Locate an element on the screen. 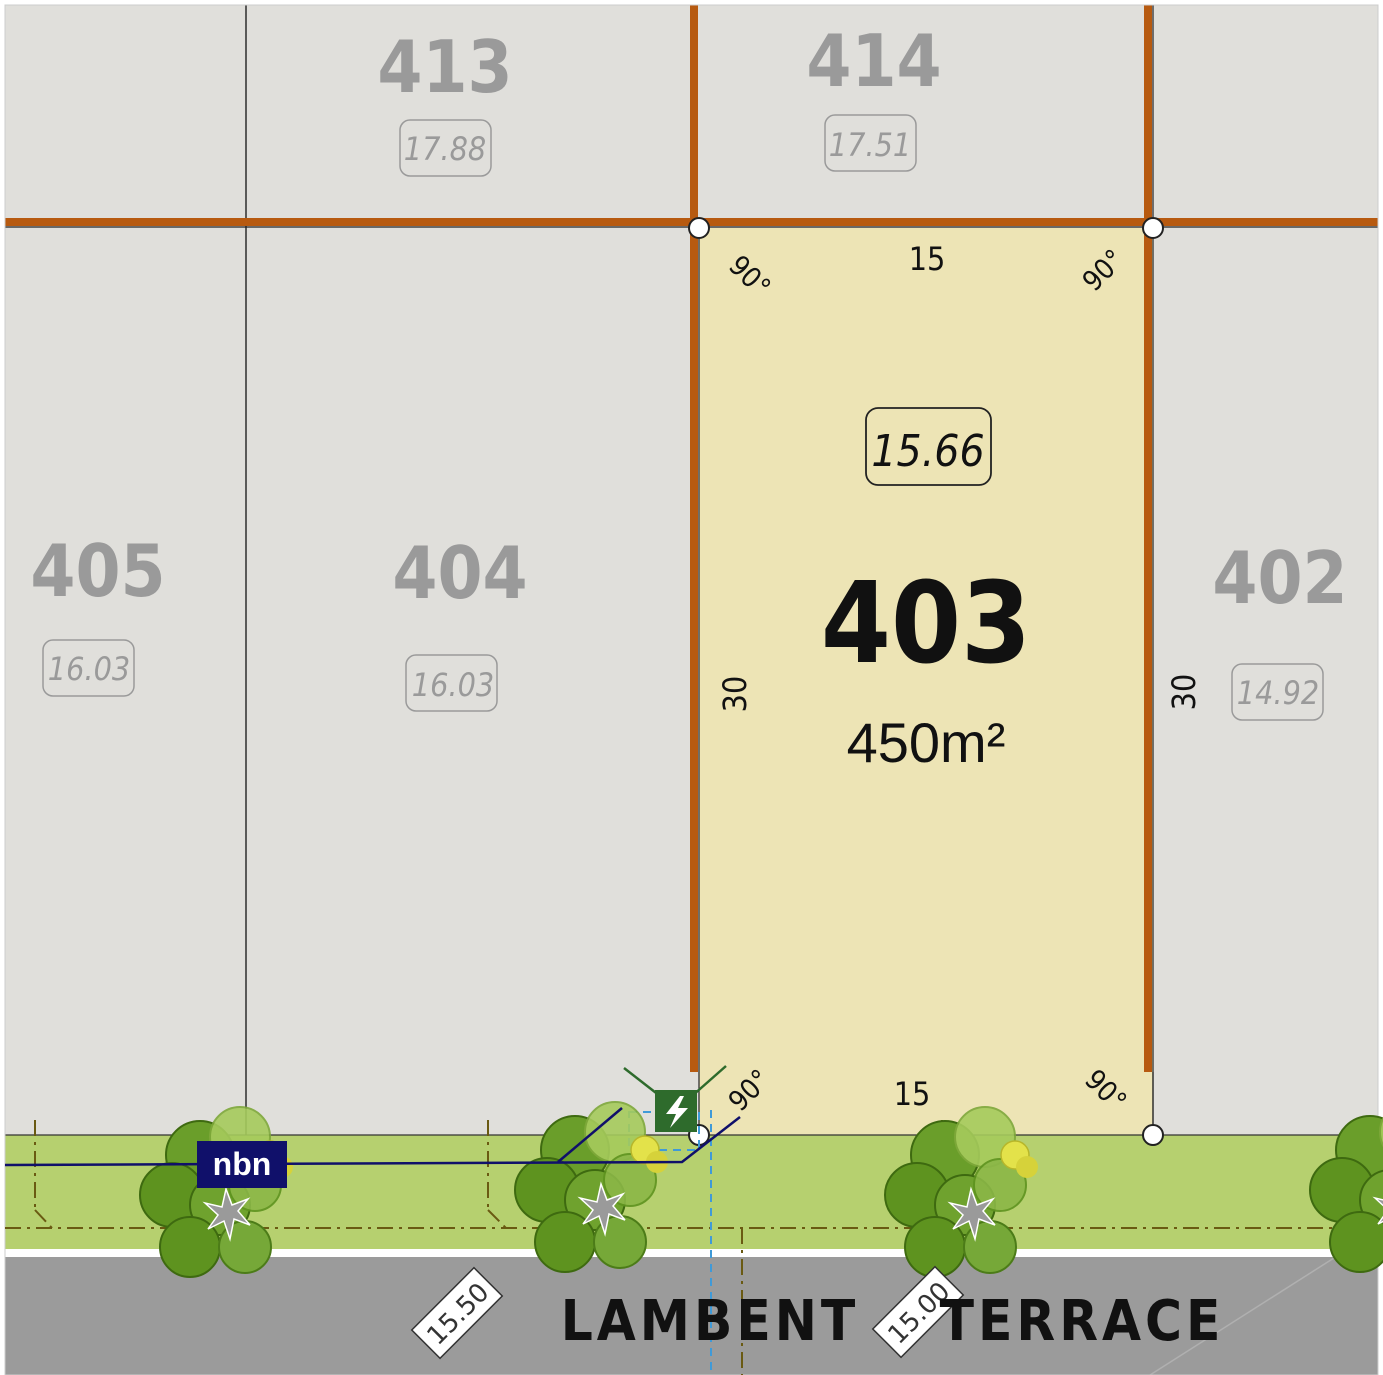  lot-403-number: 403 is located at coordinates (926, 624).